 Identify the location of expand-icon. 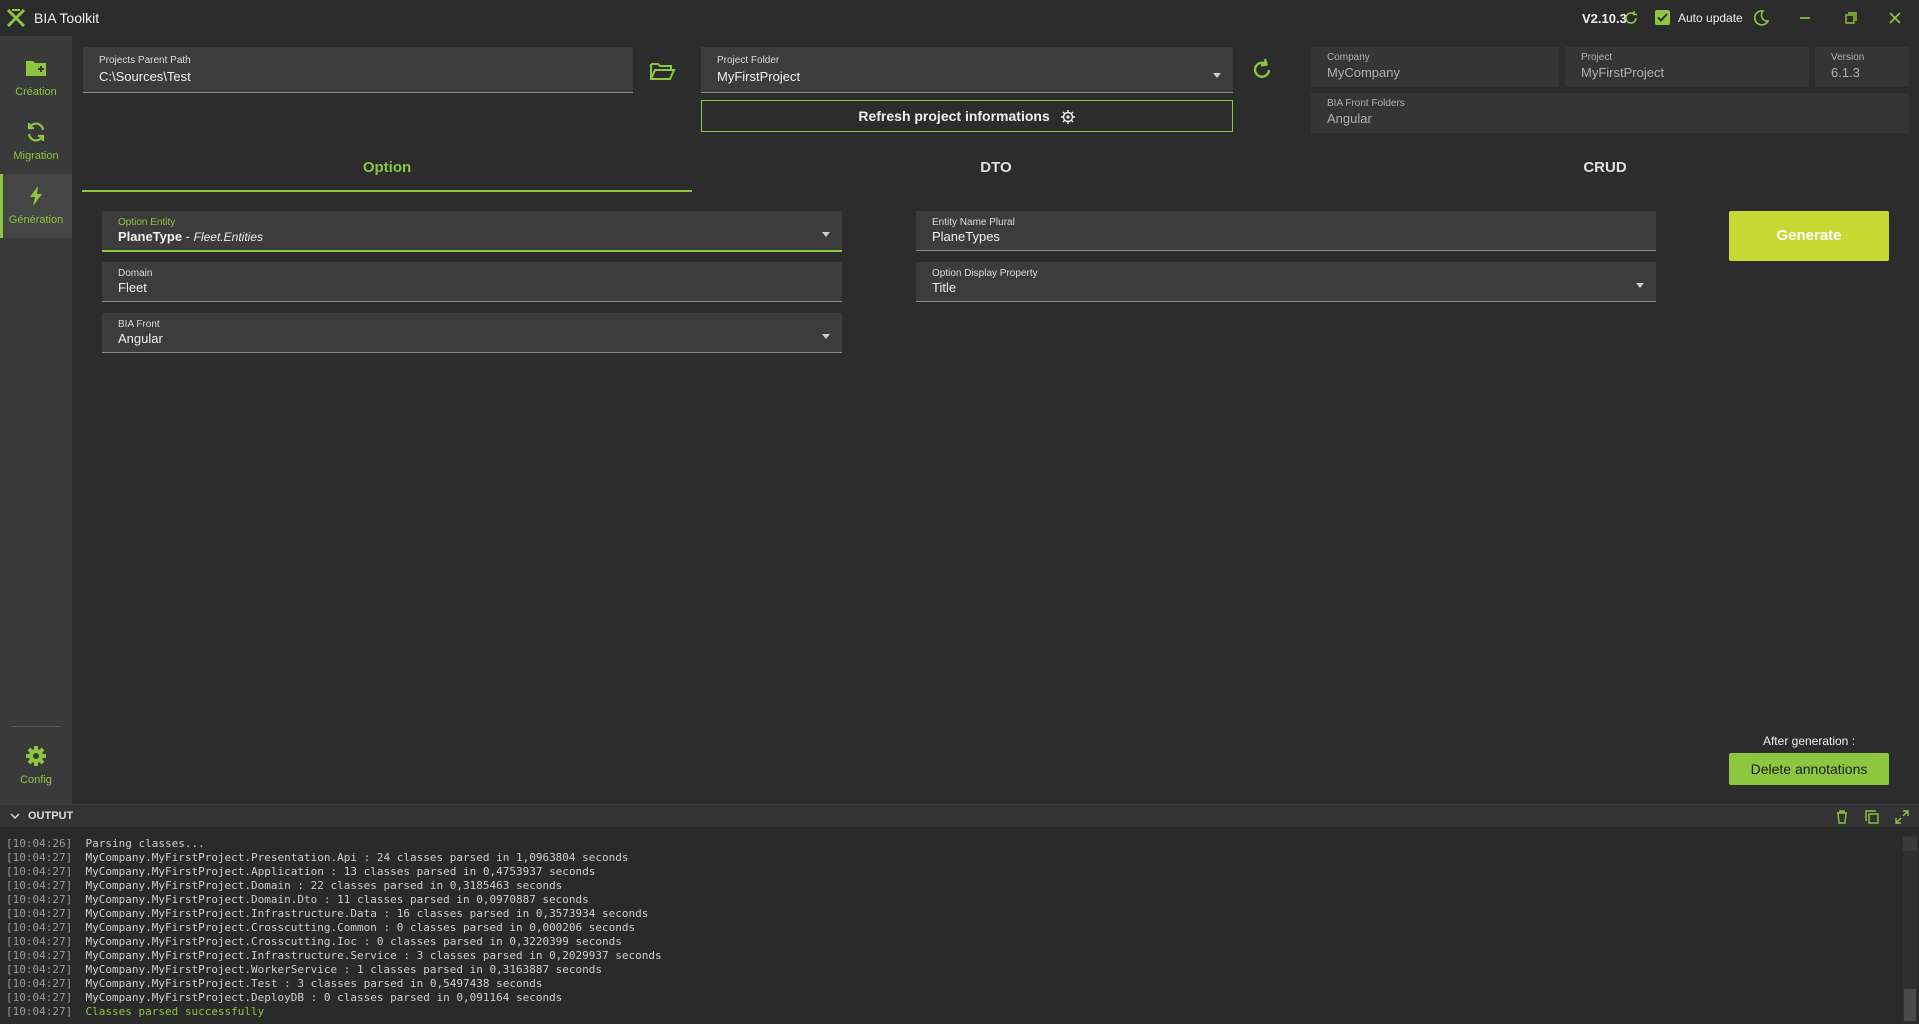
(1902, 817).